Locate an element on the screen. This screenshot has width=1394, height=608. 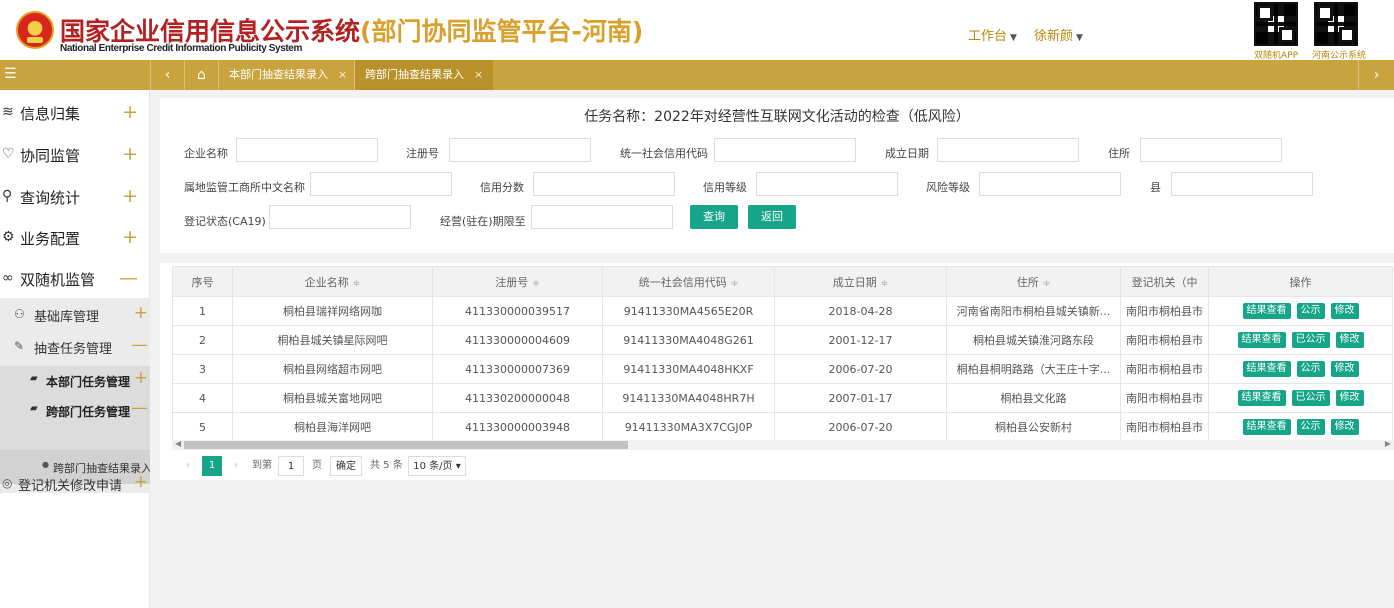
scroll-left-icon: ◀ is located at coordinates (178, 443).